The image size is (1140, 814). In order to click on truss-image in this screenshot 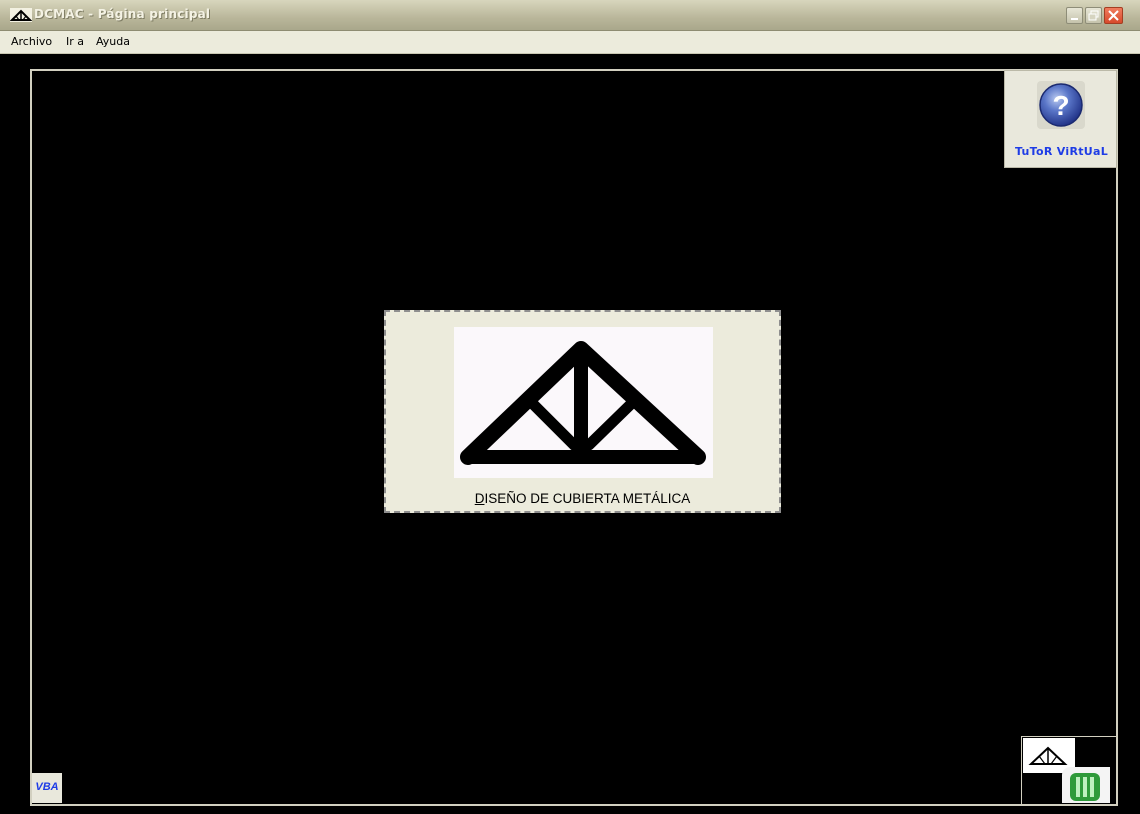, I will do `click(583, 402)`.